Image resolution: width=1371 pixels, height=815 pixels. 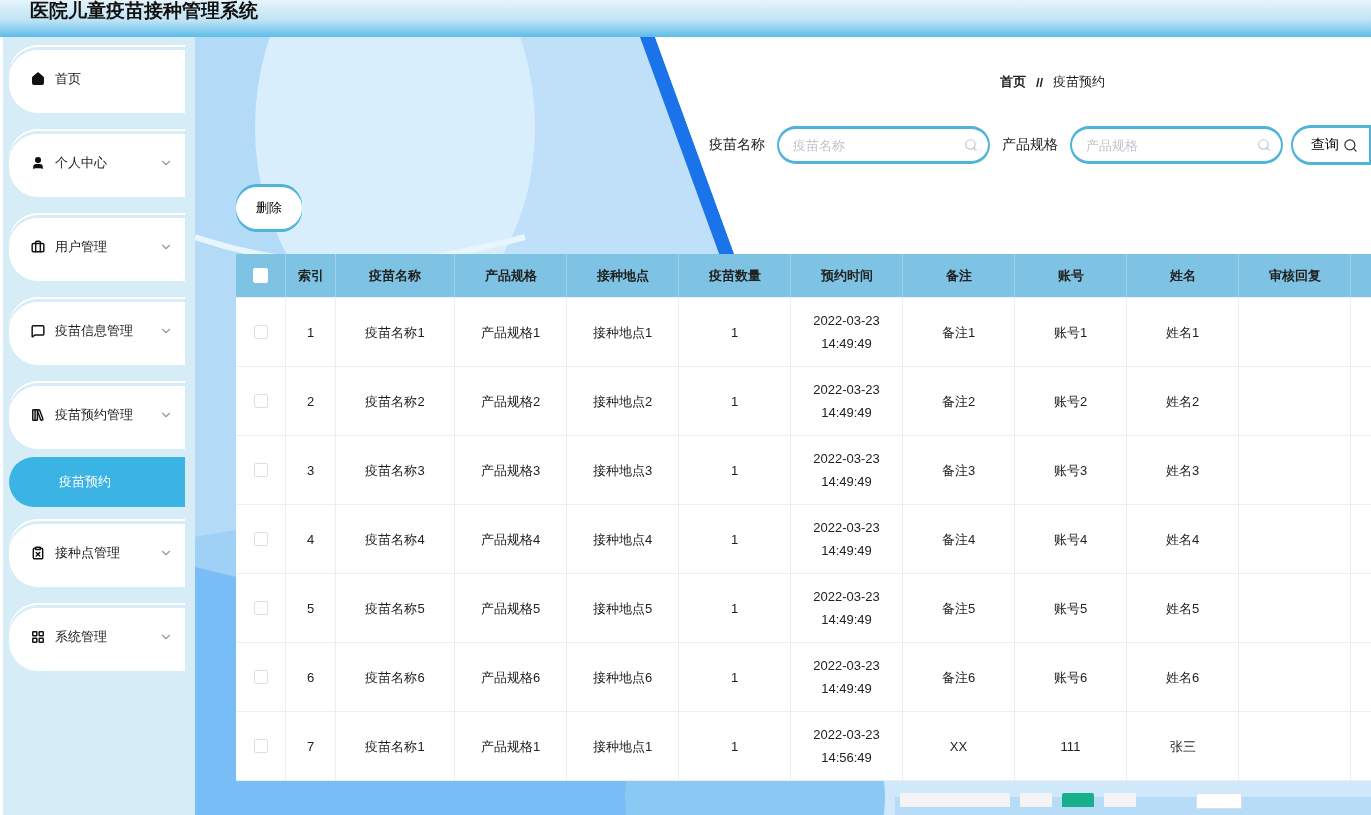 I want to click on table-cell-text: 疫苗名称4, so click(x=395, y=539).